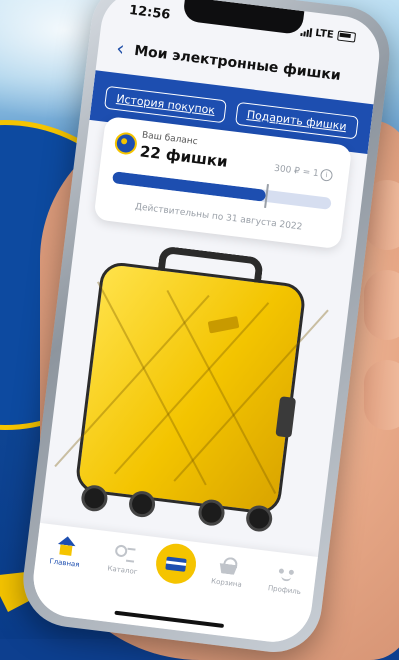  What do you see at coordinates (189, 186) in the screenshot?
I see `balance-progress-fill` at bounding box center [189, 186].